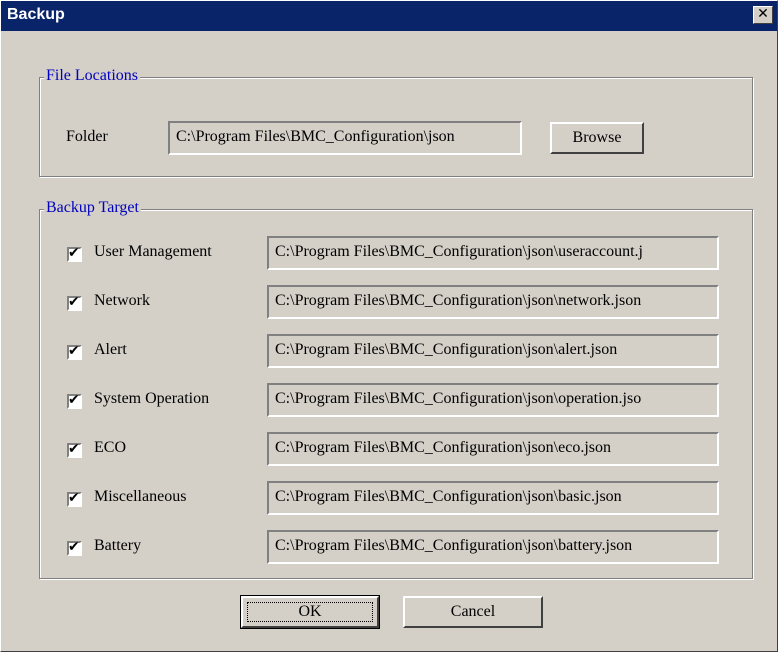 This screenshot has width=778, height=652. Describe the element at coordinates (153, 252) in the screenshot. I see `target-label: User Management` at that location.